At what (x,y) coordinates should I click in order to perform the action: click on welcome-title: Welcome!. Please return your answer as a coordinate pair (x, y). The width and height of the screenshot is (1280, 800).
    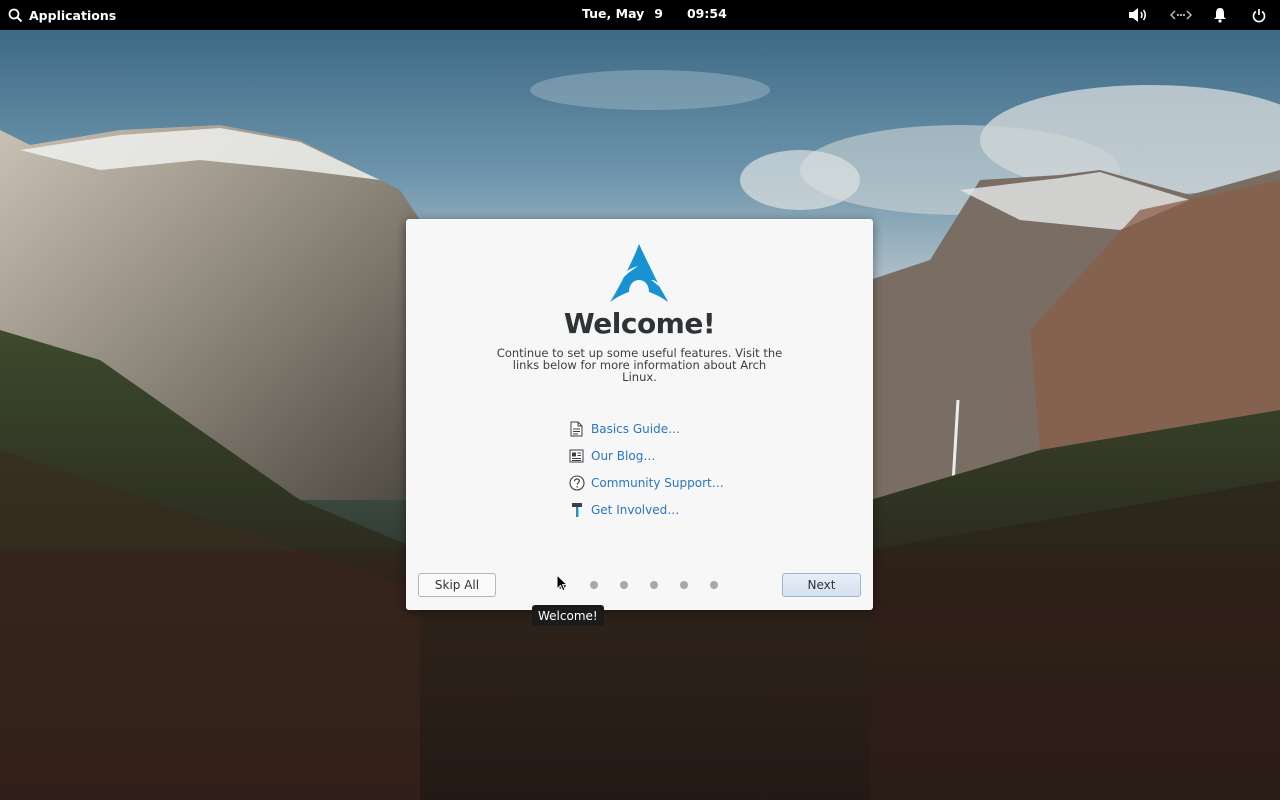
    Looking at the image, I should click on (639, 323).